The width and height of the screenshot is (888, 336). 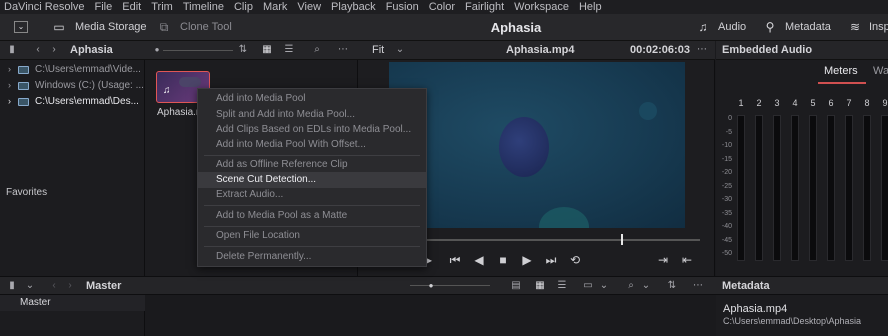 I want to click on audio-header: Embedded Audio, so click(x=802, y=50).